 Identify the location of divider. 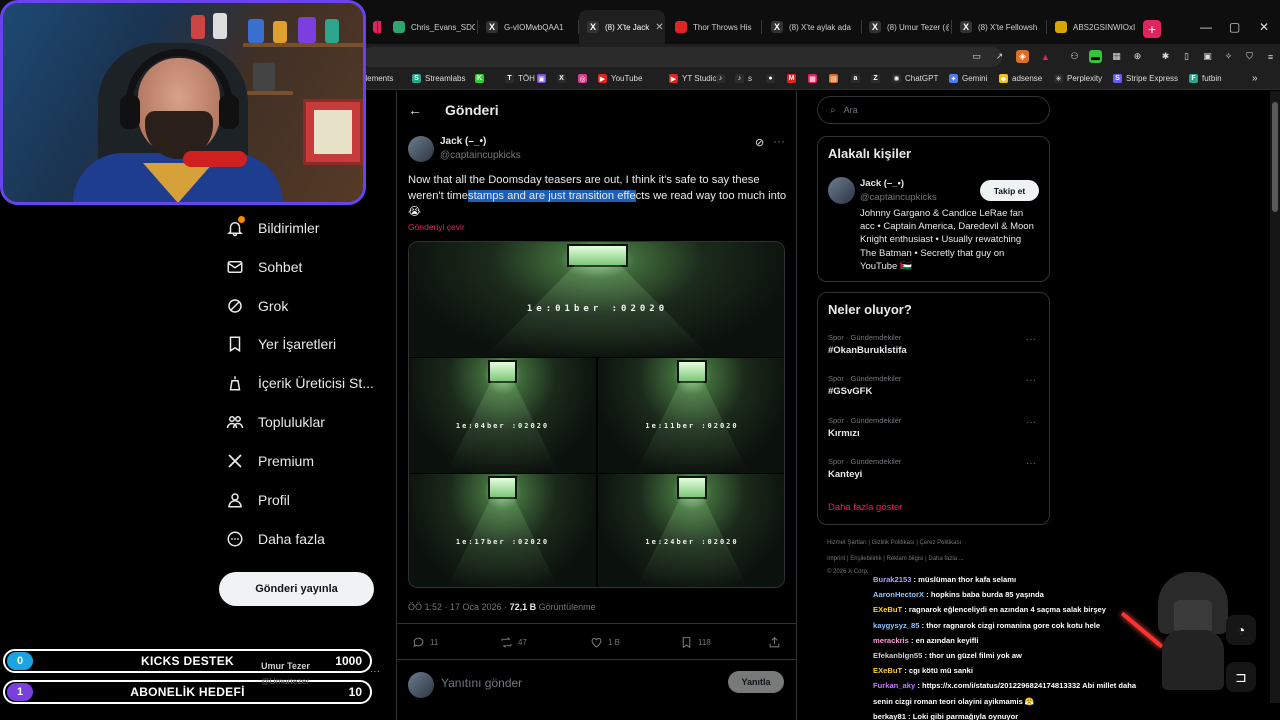
(596, 623).